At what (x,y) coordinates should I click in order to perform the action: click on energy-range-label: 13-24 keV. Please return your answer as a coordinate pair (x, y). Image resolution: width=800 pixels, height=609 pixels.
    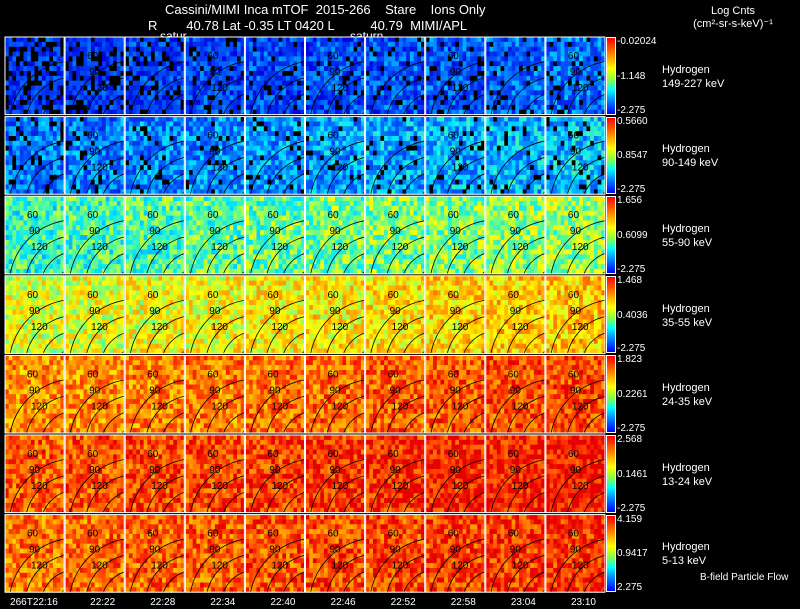
    Looking at the image, I should click on (687, 482).